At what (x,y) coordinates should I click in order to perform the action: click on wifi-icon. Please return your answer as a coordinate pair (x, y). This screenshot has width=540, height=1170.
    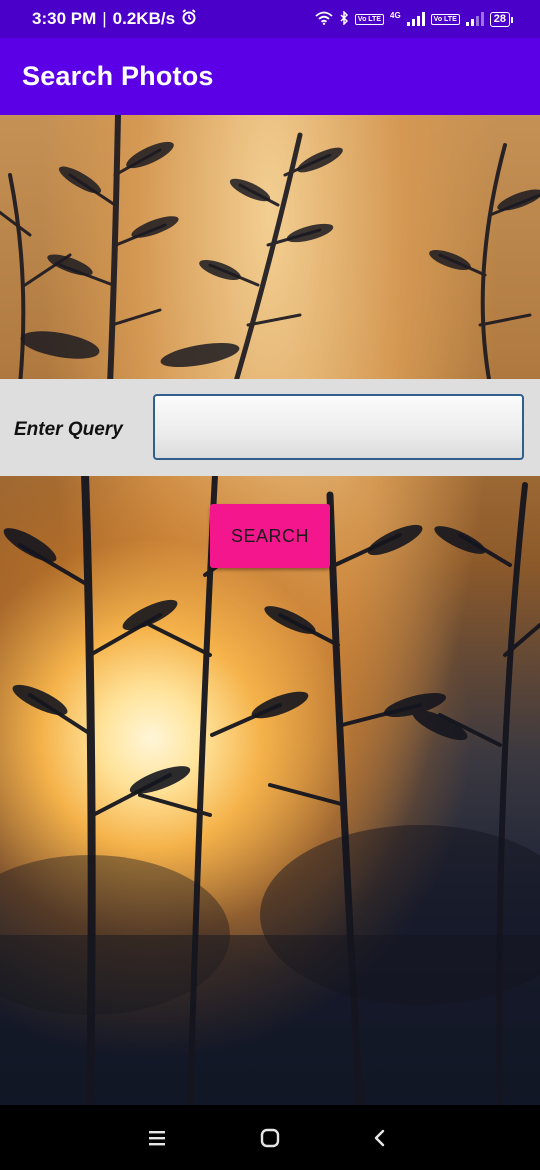
    Looking at the image, I should click on (324, 19).